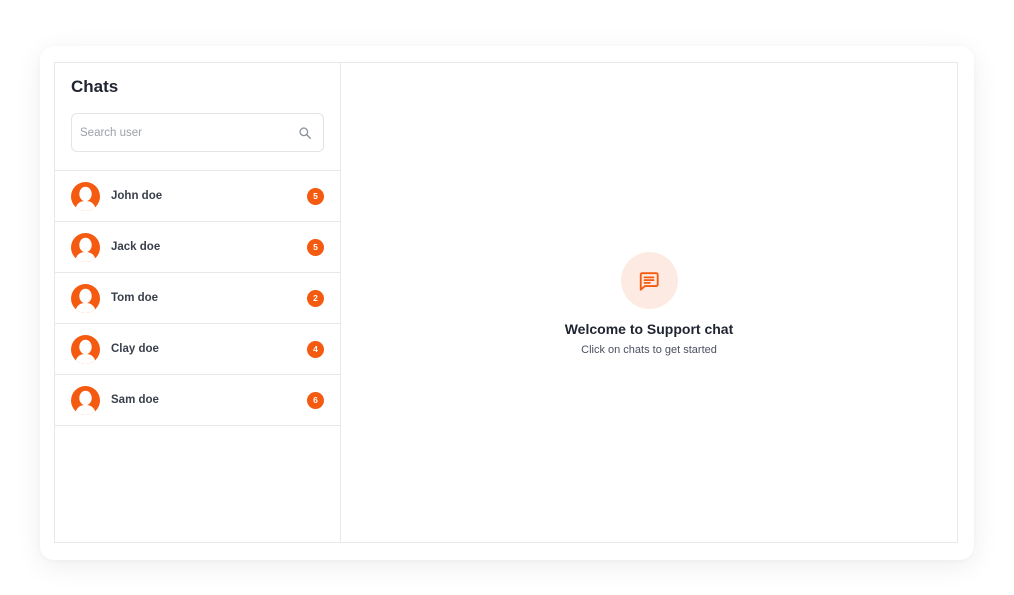  What do you see at coordinates (649, 329) in the screenshot?
I see `welcome-title: Welcome to Support chat` at bounding box center [649, 329].